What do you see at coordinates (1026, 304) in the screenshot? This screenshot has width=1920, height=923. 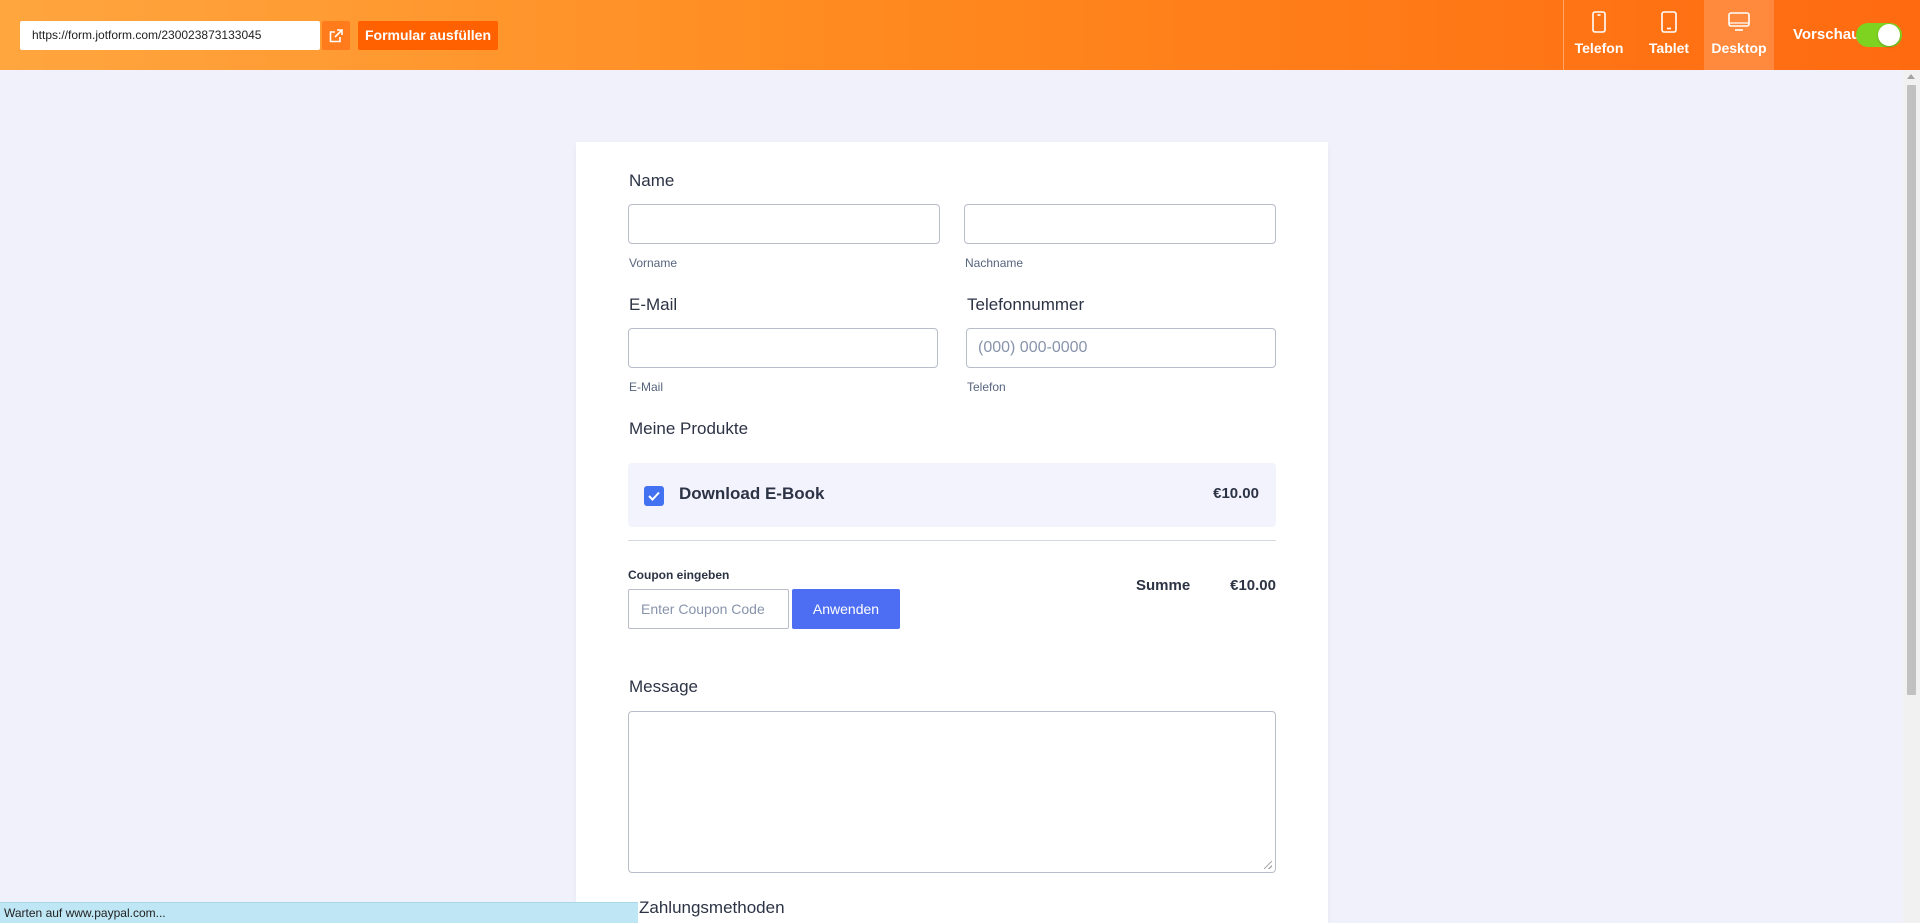 I see `phone-label: Telefonnummer` at bounding box center [1026, 304].